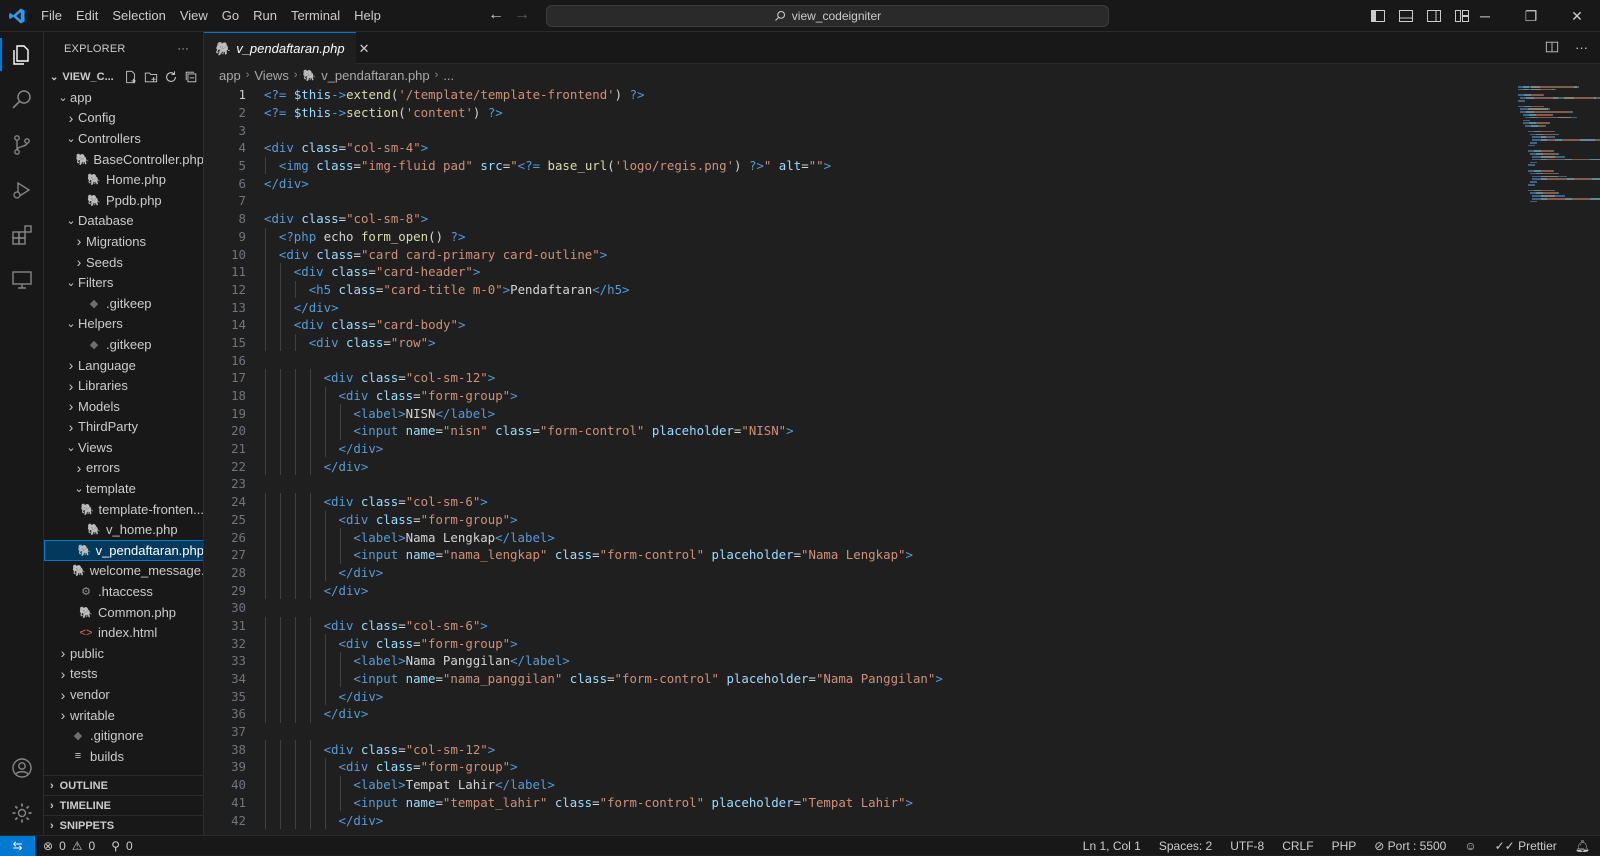  Describe the element at coordinates (123, 612) in the screenshot. I see `tree-item: 🐘 Common.php` at that location.